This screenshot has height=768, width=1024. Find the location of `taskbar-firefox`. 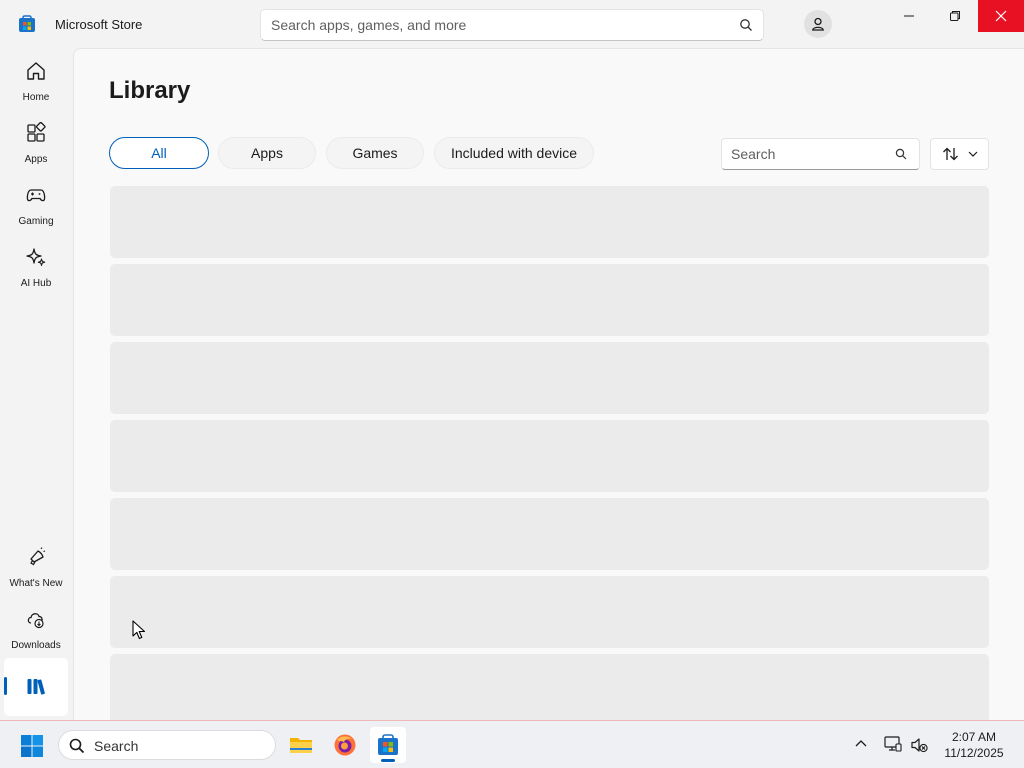

taskbar-firefox is located at coordinates (345, 745).